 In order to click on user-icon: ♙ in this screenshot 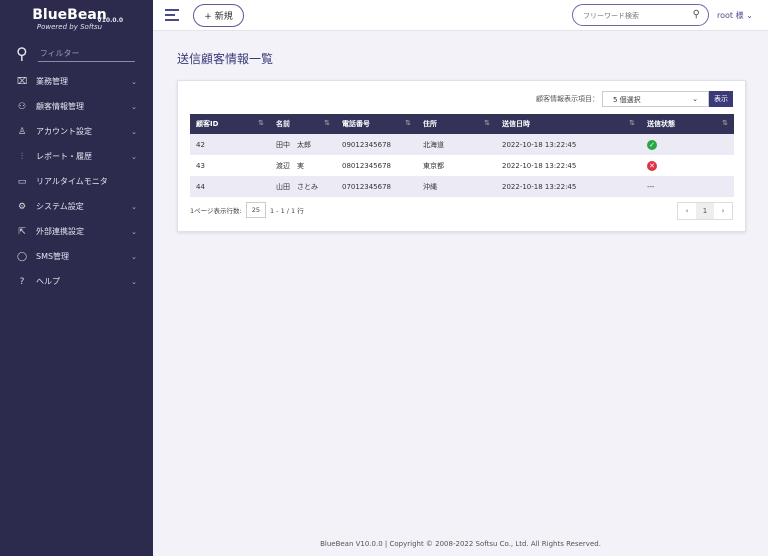, I will do `click(22, 131)`.